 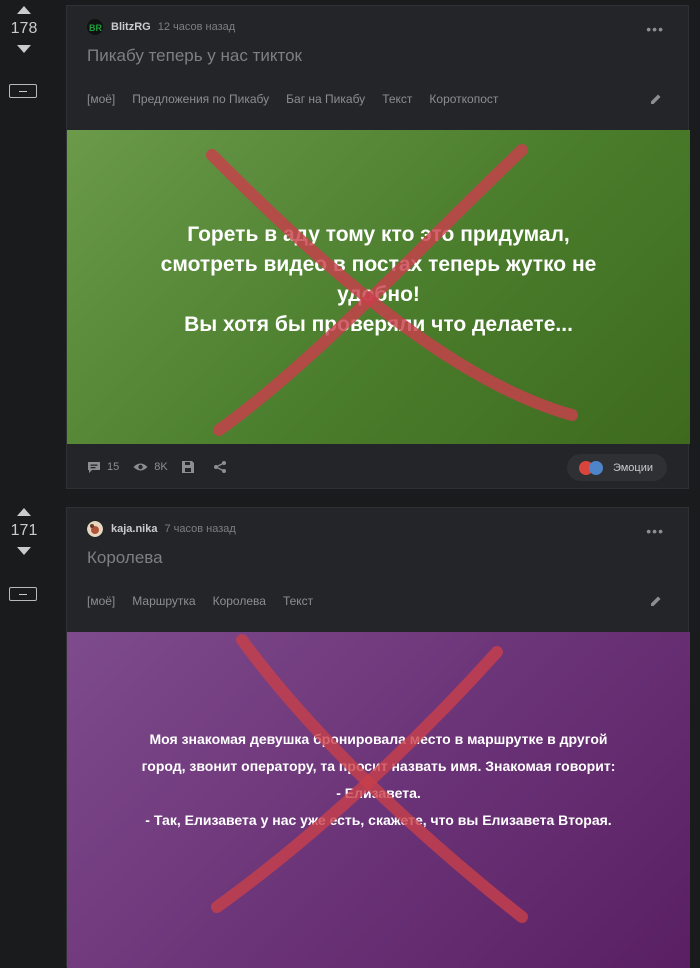 What do you see at coordinates (95, 529) in the screenshot?
I see `avatar` at bounding box center [95, 529].